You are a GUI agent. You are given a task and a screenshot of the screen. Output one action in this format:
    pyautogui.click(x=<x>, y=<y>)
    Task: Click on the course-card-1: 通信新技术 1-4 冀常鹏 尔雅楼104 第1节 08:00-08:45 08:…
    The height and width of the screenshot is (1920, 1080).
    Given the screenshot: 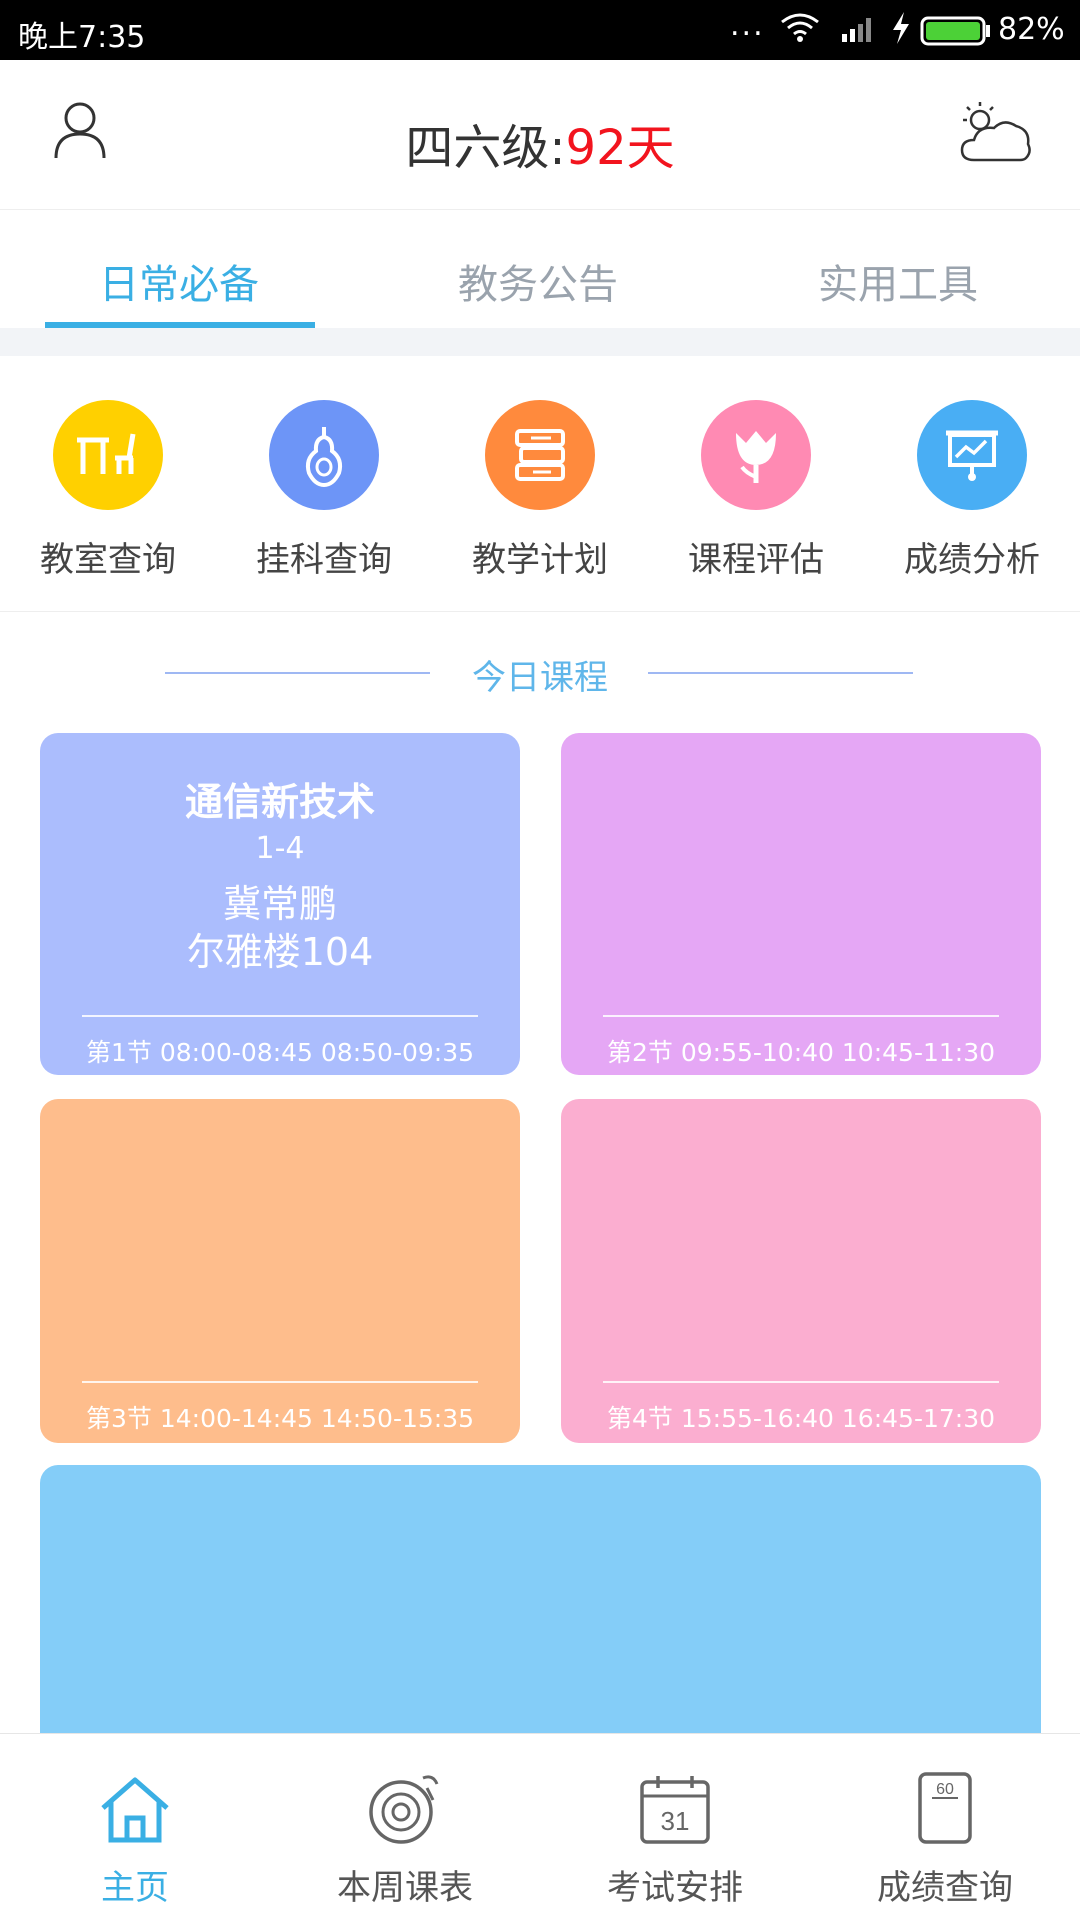 What is the action you would take?
    pyautogui.click(x=280, y=904)
    